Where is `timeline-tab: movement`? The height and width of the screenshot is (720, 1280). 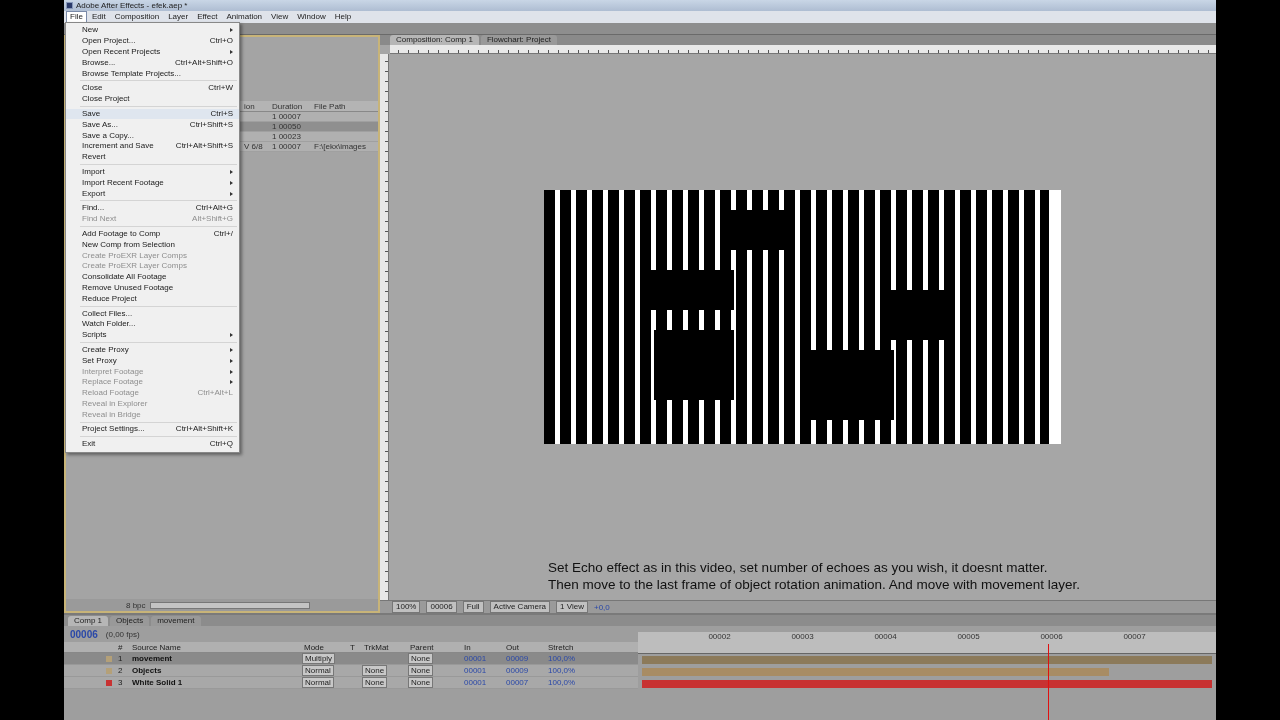 timeline-tab: movement is located at coordinates (176, 621).